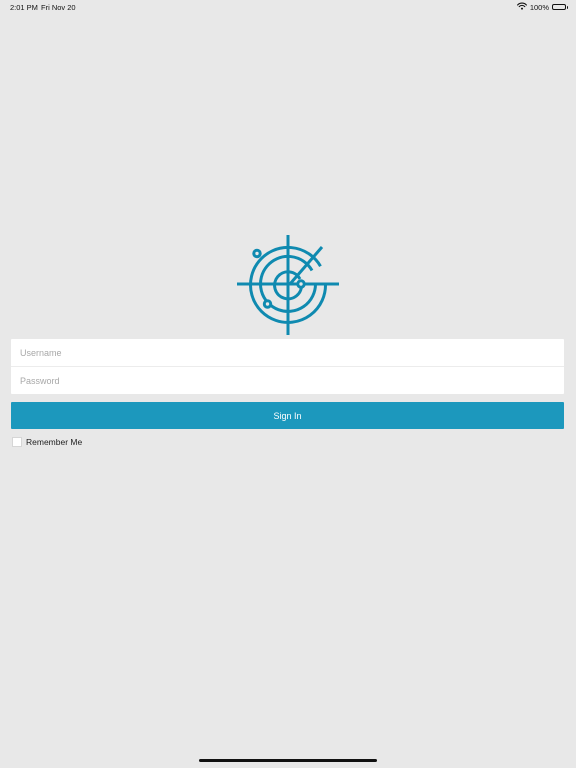 The width and height of the screenshot is (576, 768). Describe the element at coordinates (287, 380) in the screenshot. I see `password-field` at that location.